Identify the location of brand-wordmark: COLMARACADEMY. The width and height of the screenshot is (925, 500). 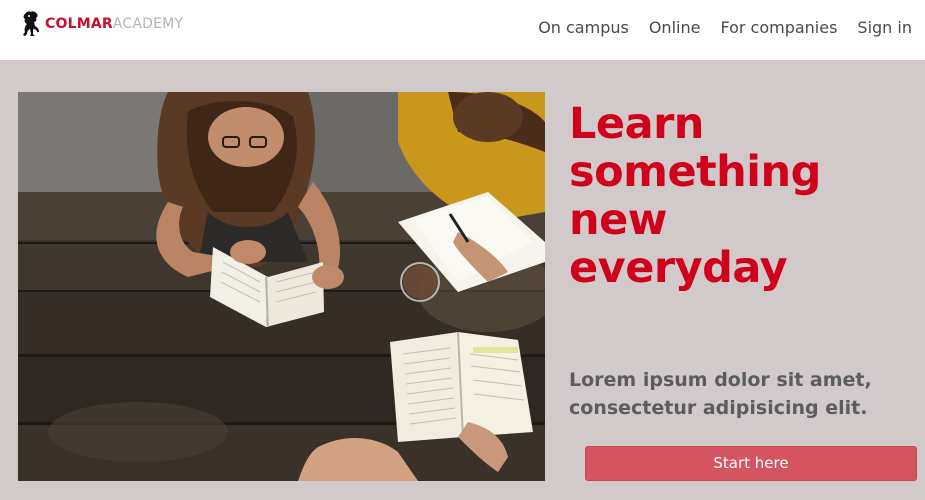
(114, 24).